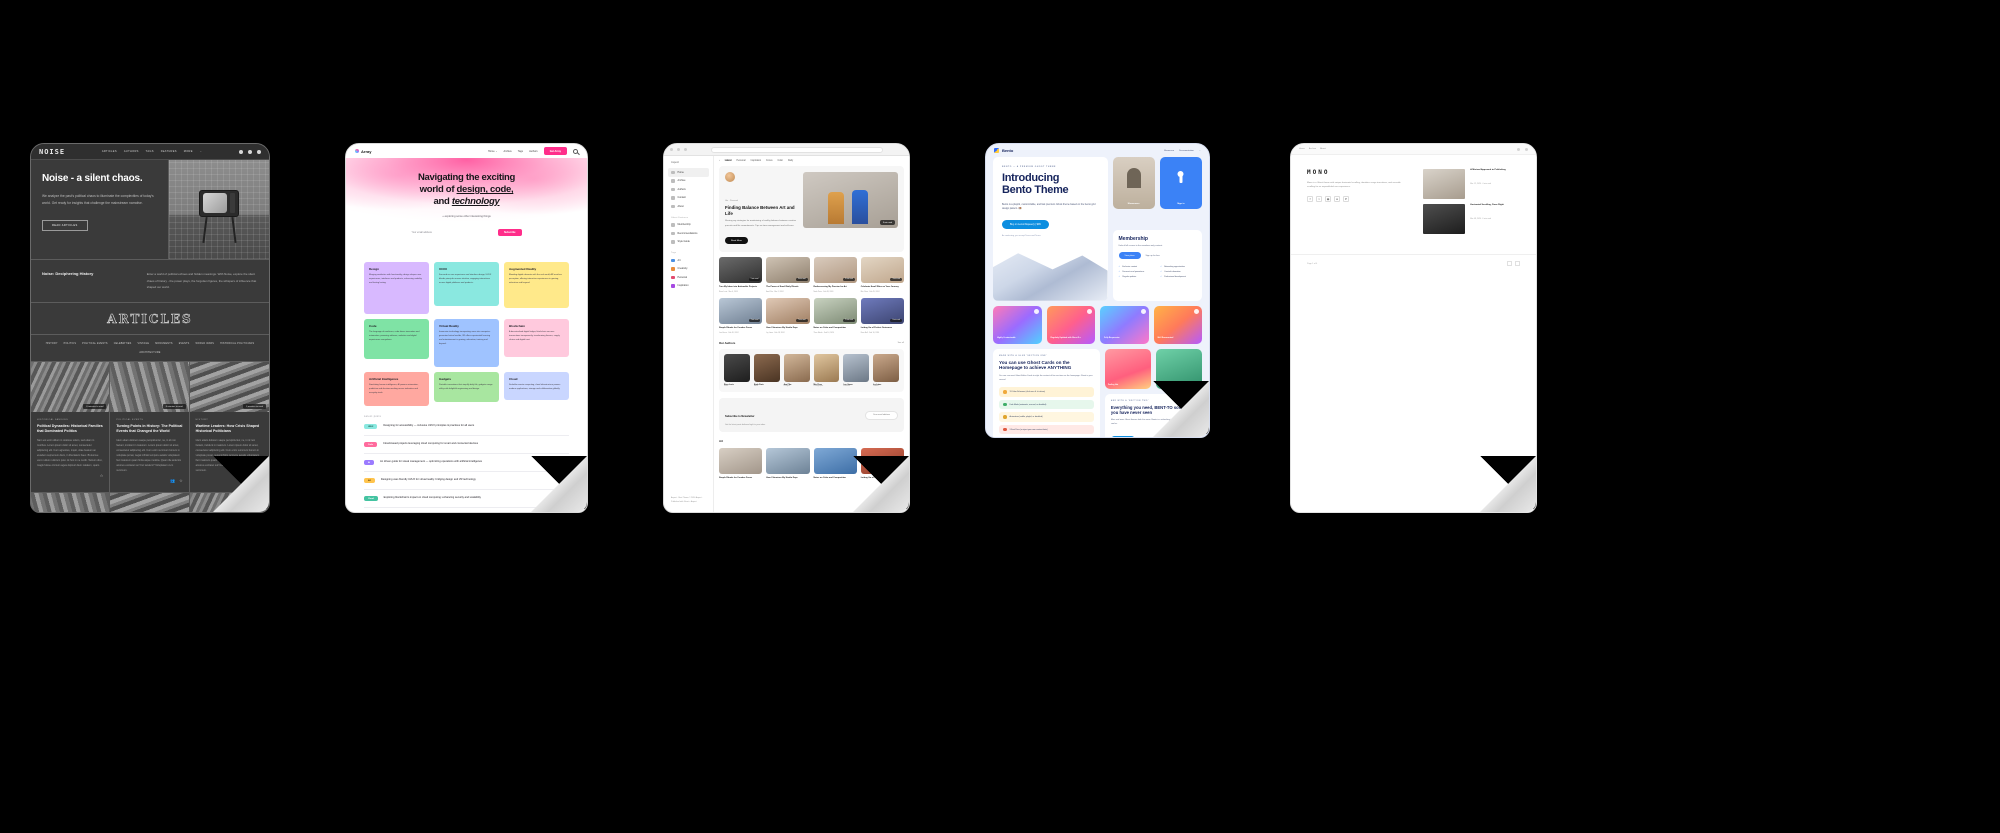  What do you see at coordinates (1509, 263) in the screenshot?
I see `page-prev-icon` at bounding box center [1509, 263].